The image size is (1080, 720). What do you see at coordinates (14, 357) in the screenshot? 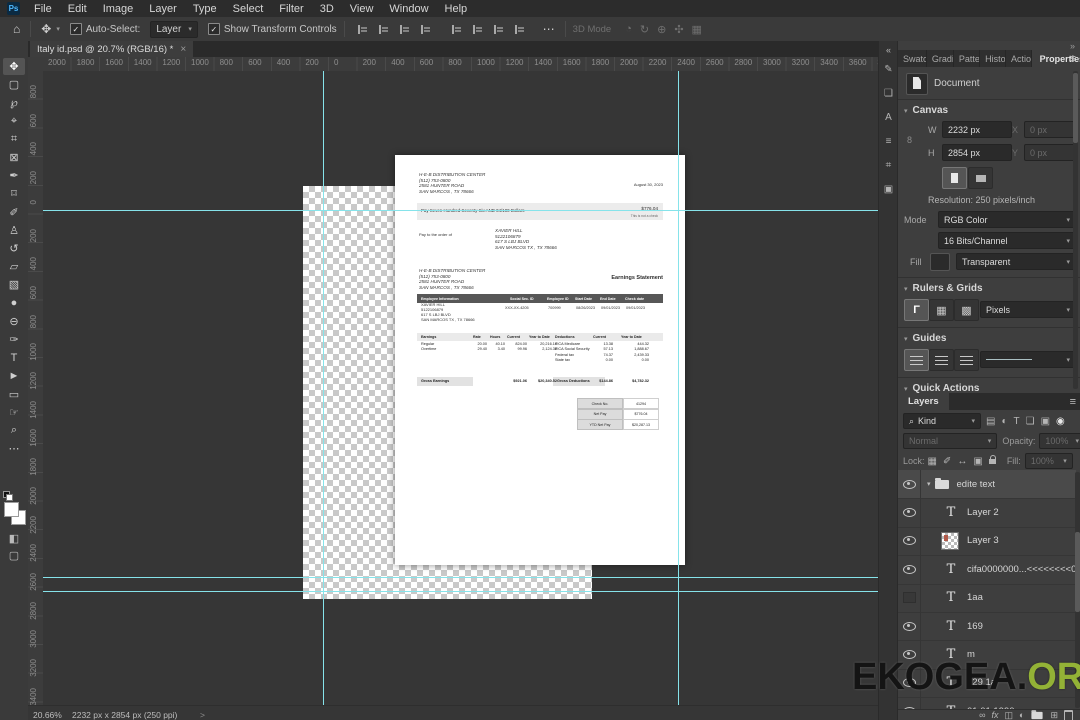
I see `type-tool: T` at bounding box center [14, 357].